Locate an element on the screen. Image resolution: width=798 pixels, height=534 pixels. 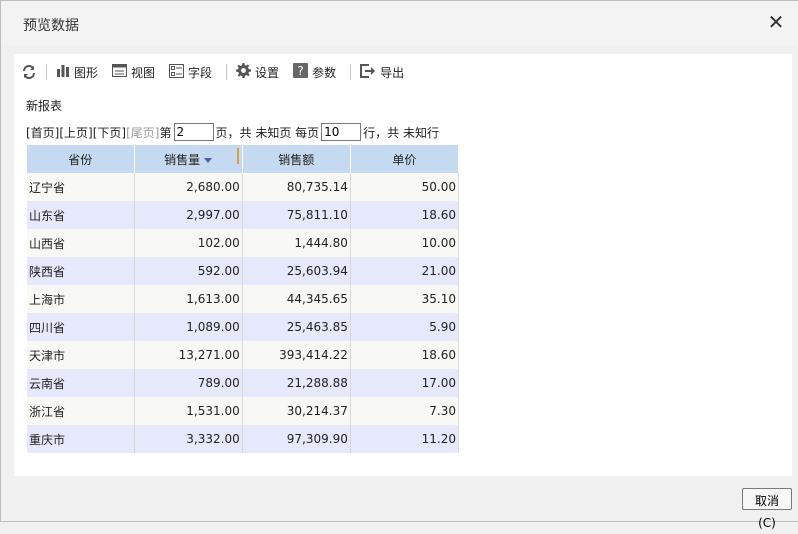
toolbar-params-button: ? 参数 is located at coordinates (314, 72).